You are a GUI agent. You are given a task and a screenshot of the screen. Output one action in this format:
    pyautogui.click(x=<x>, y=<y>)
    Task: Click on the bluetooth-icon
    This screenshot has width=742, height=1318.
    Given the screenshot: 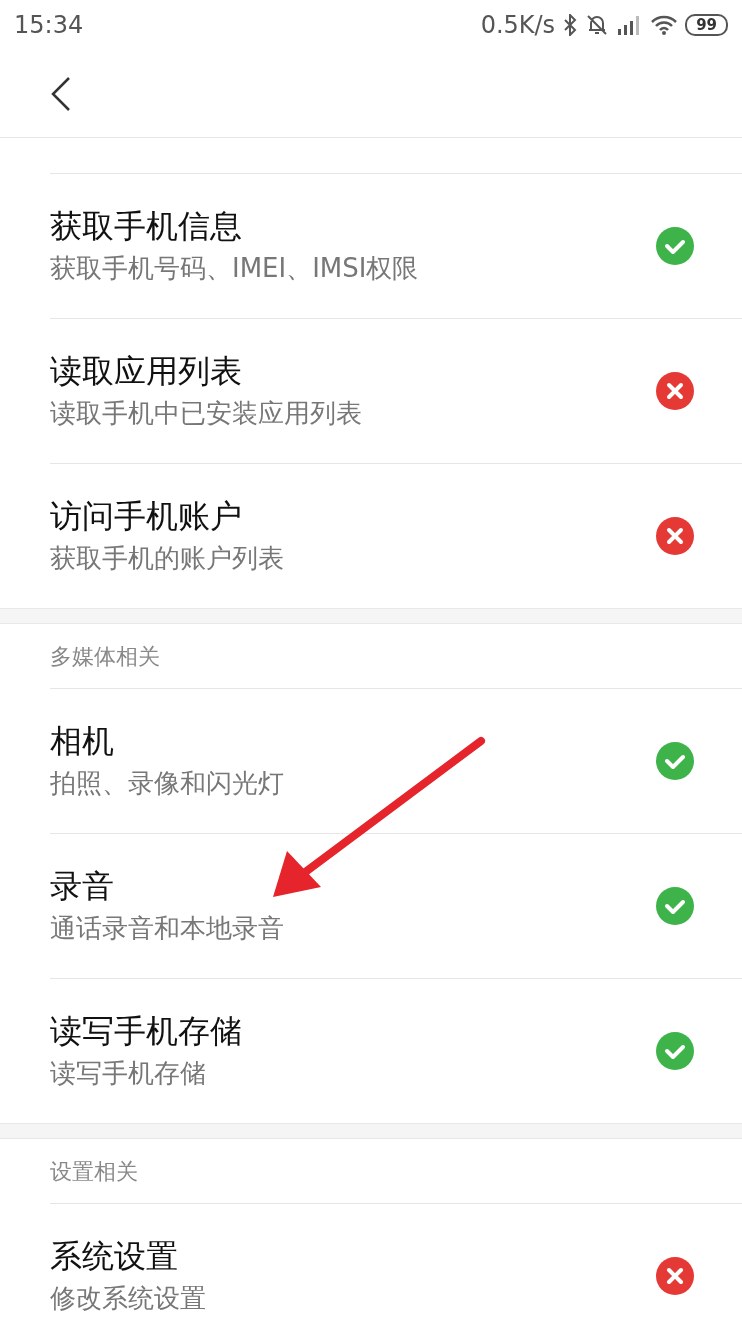 What is the action you would take?
    pyautogui.click(x=570, y=25)
    